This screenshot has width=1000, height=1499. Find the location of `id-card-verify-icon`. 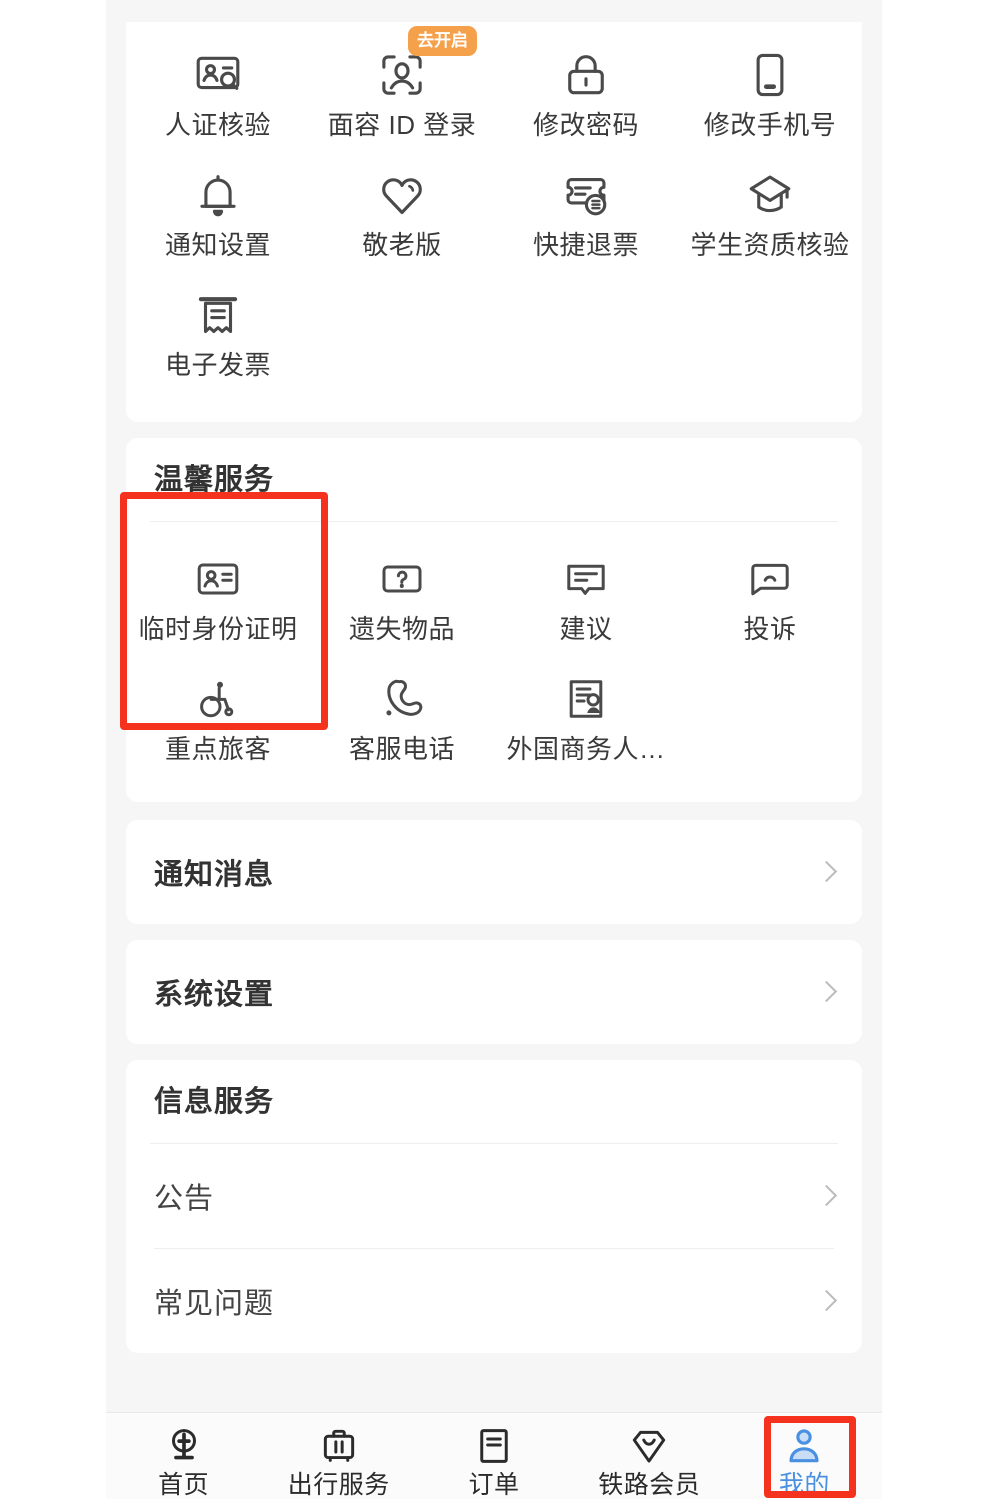

id-card-verify-icon is located at coordinates (218, 75).